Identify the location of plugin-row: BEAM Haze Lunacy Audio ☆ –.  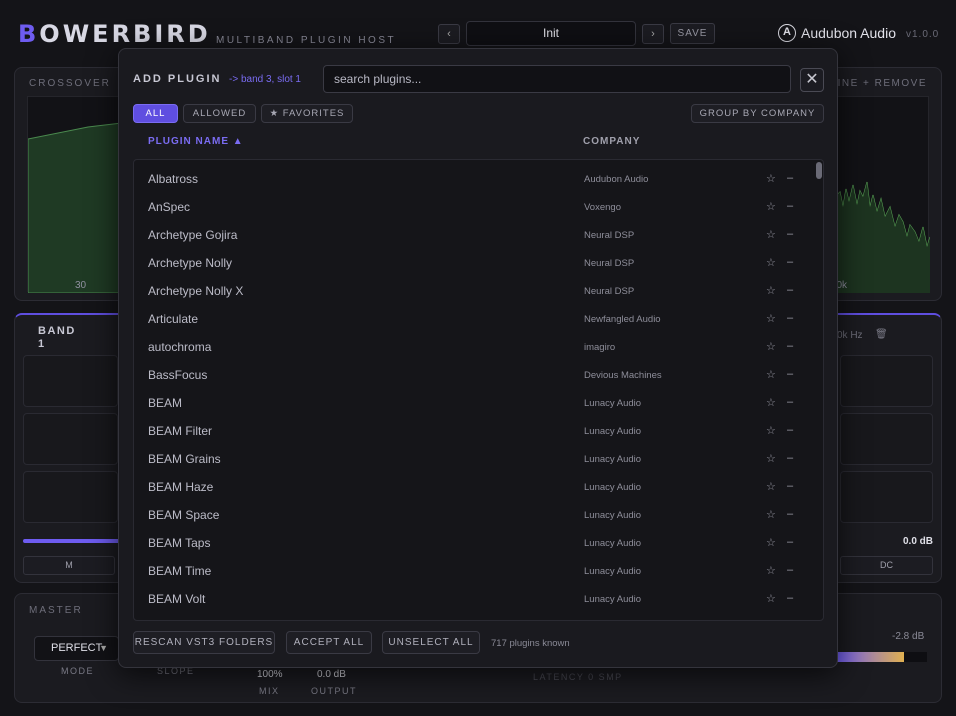
(474, 487).